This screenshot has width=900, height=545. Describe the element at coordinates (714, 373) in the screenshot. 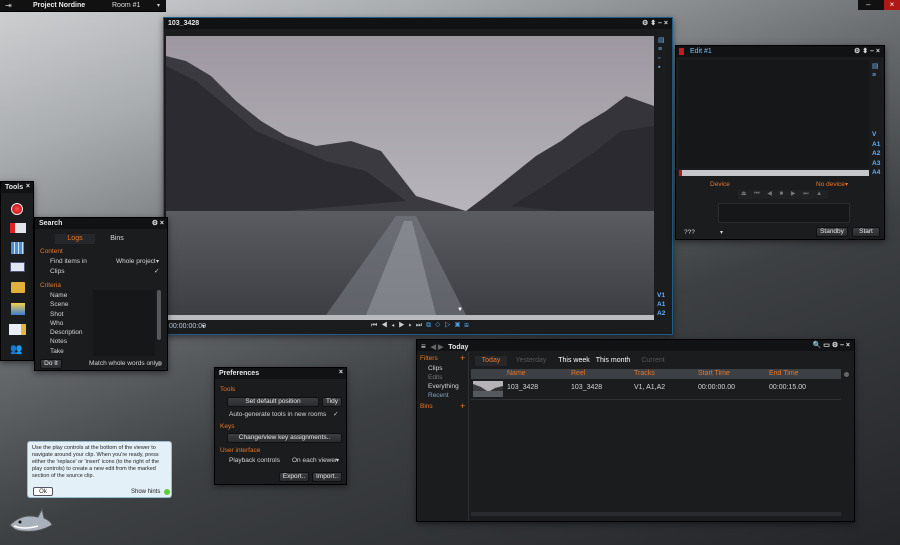

I see `col-start-time: Start Time` at that location.